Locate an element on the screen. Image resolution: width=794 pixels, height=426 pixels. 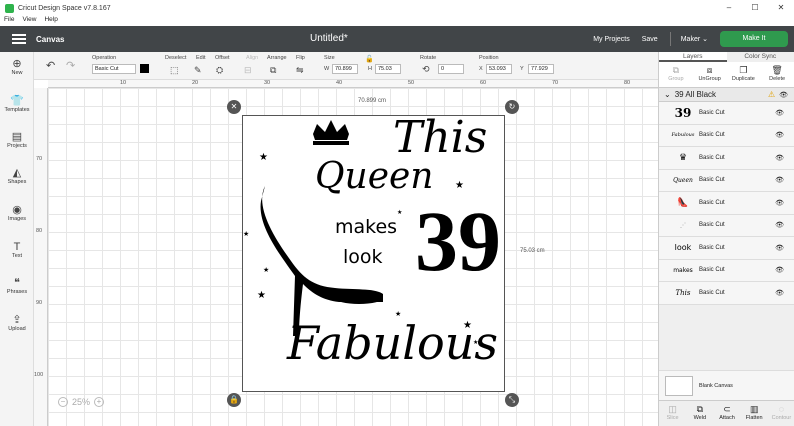
width-input: 70.899 is located at coordinates (345, 69).